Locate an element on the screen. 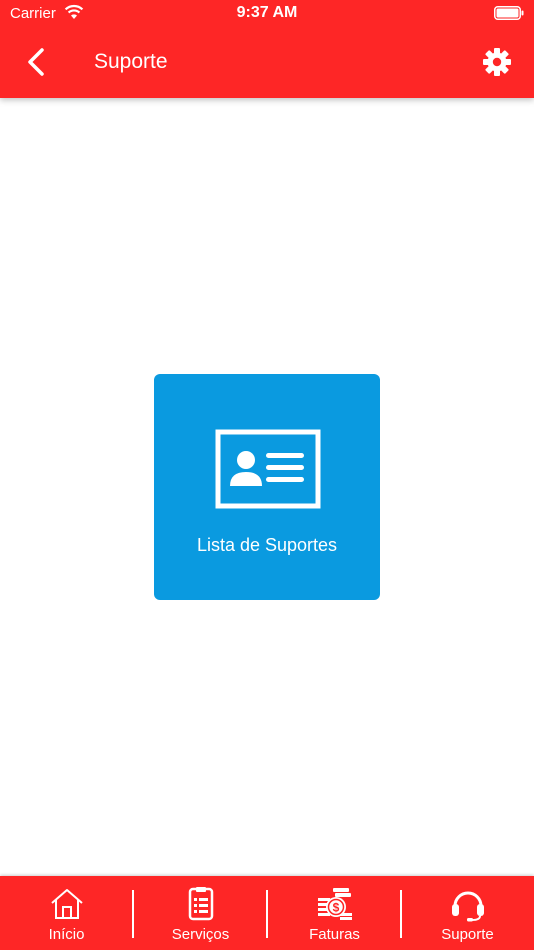 The image size is (534, 950). battery-icon is located at coordinates (509, 13).